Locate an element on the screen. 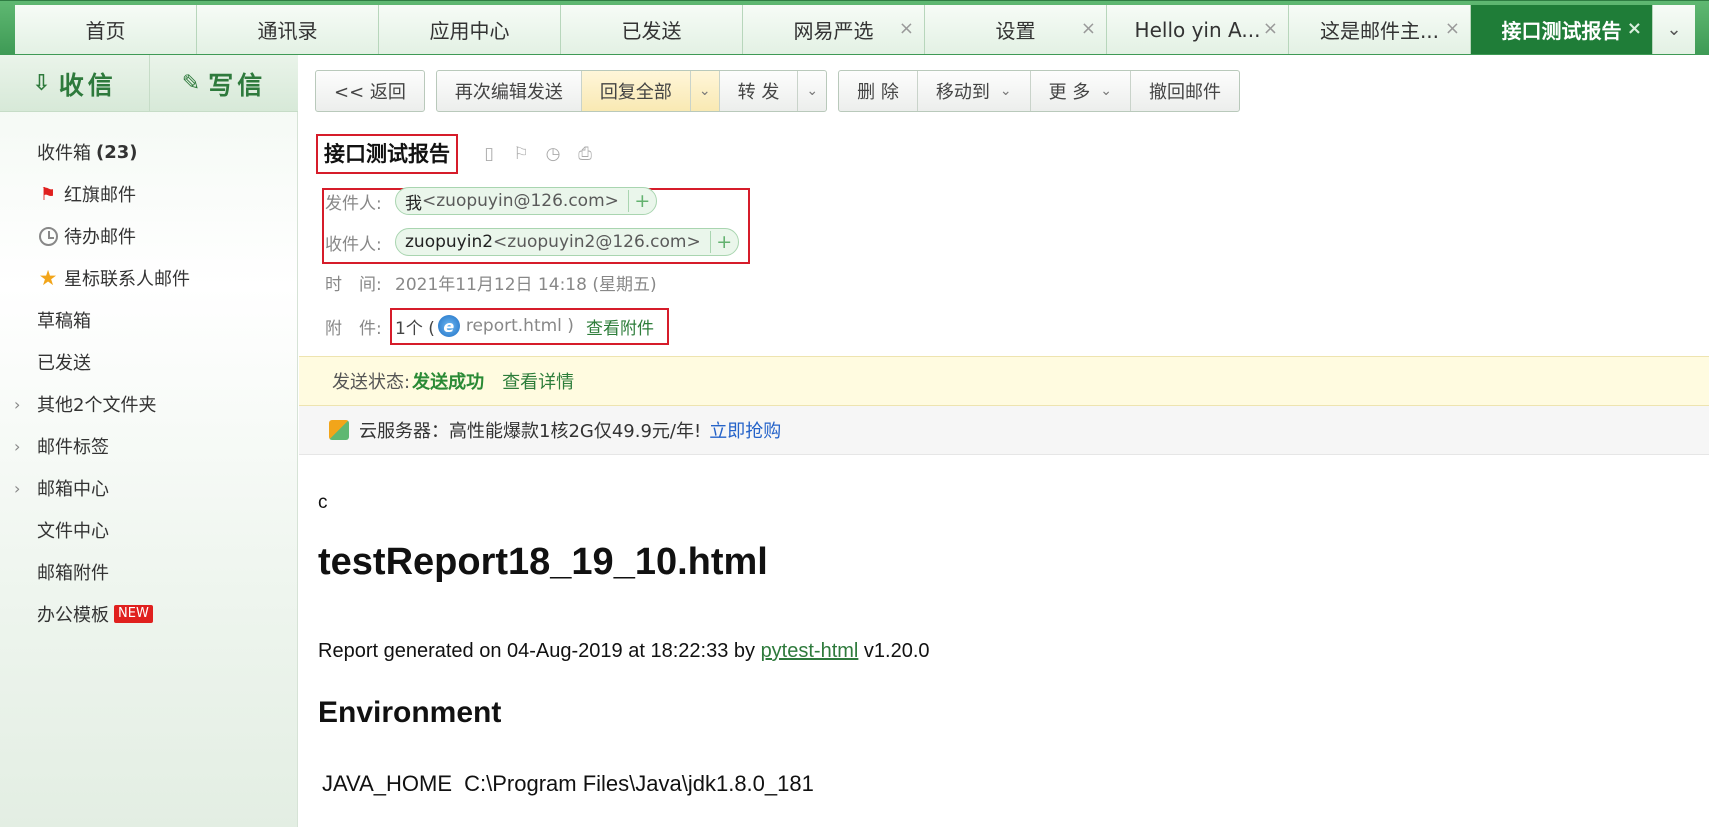  sidebar-item-mail-center: › 邮箱中心 is located at coordinates (149, 488).